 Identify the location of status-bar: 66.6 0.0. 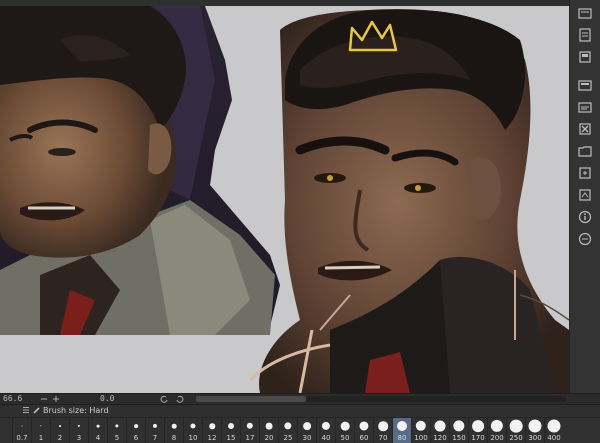
(300, 399).